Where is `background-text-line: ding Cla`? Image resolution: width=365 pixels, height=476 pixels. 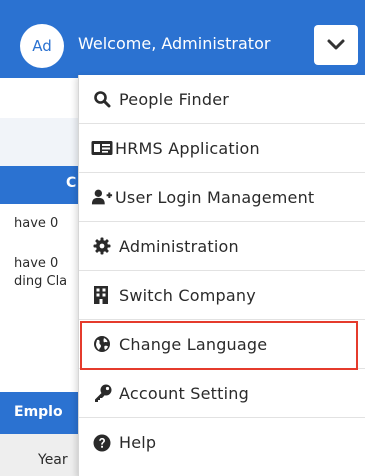 background-text-line: ding Cla is located at coordinates (41, 281).